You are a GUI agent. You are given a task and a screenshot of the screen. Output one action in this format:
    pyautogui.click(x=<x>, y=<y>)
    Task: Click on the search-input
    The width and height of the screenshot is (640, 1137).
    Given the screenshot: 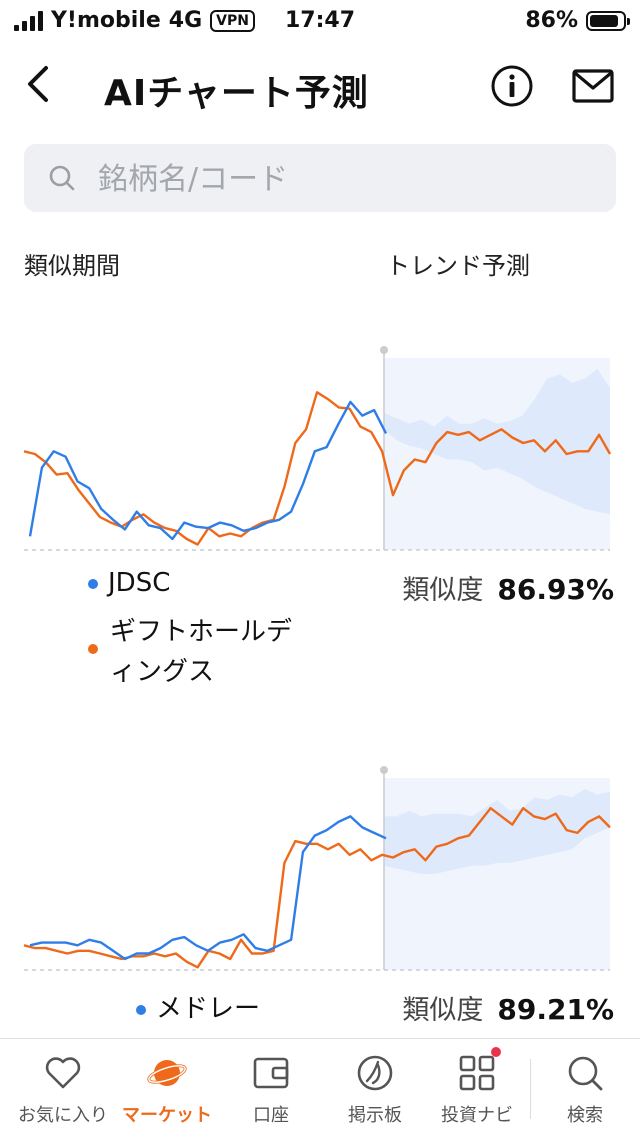 What is the action you would take?
    pyautogui.click(x=348, y=179)
    